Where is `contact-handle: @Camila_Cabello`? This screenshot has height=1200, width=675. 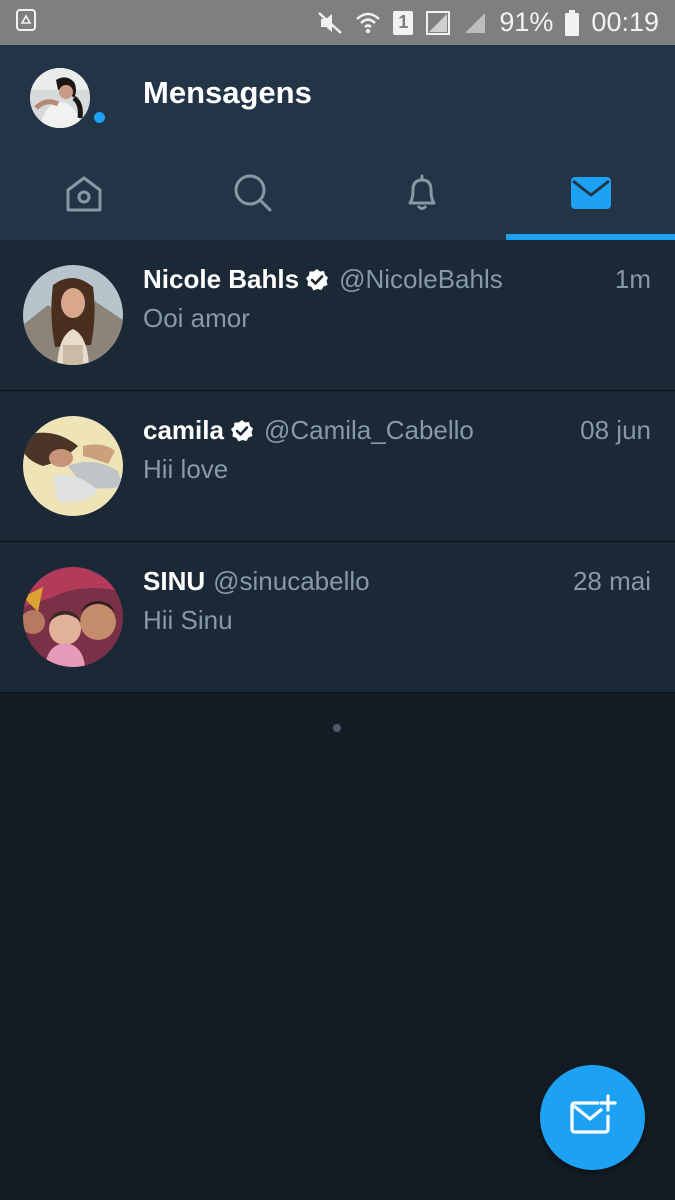 contact-handle: @Camila_Cabello is located at coordinates (368, 430).